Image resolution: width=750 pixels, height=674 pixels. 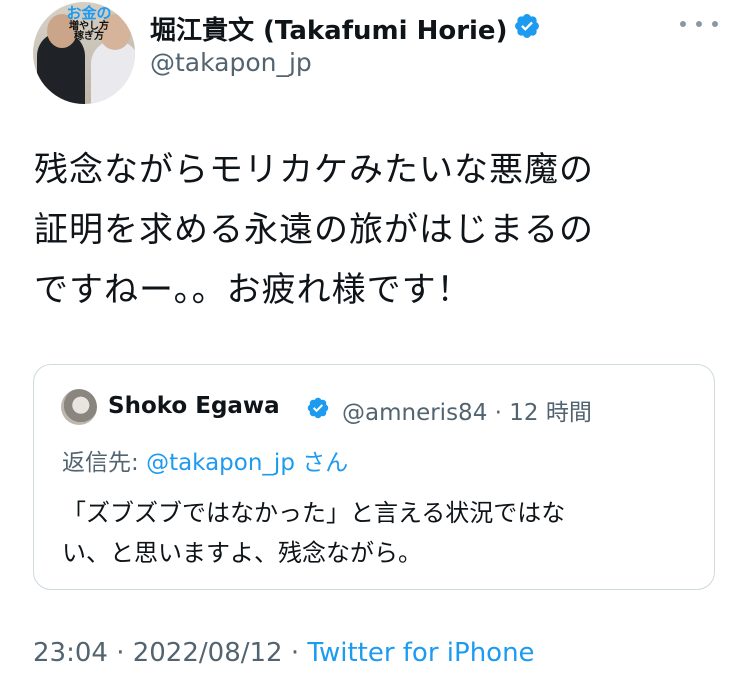 What do you see at coordinates (104, 463) in the screenshot?
I see `reply-to-prefix: 返信先:` at bounding box center [104, 463].